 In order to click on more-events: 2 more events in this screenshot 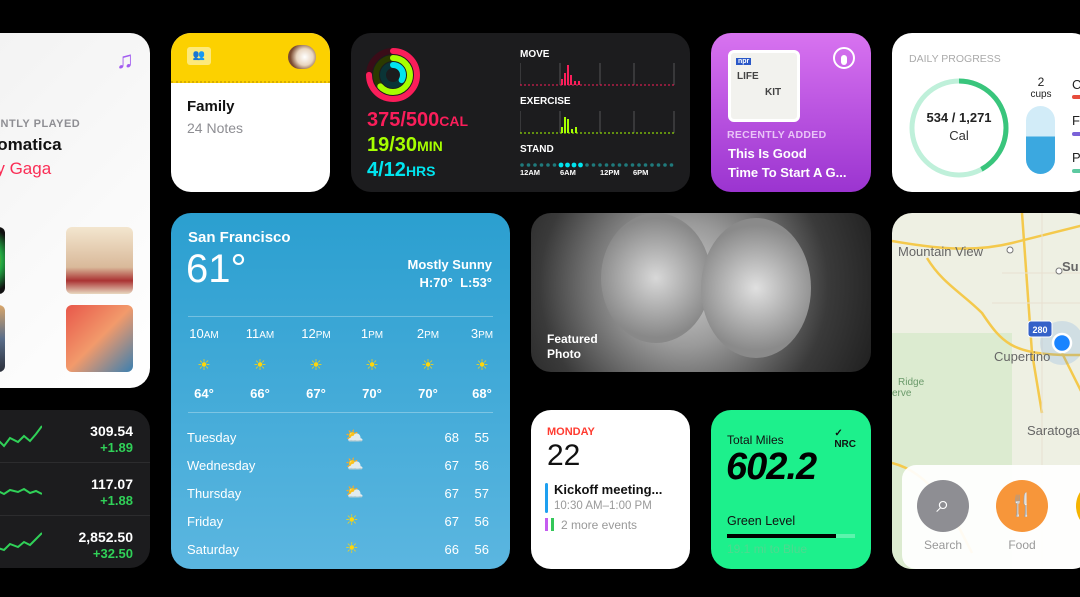, I will do `click(599, 525)`.